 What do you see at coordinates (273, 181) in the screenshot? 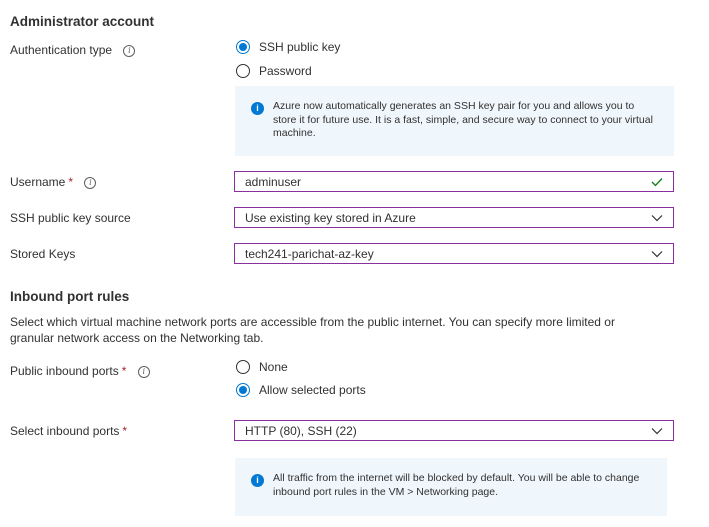
I see `username-value: adminuser` at bounding box center [273, 181].